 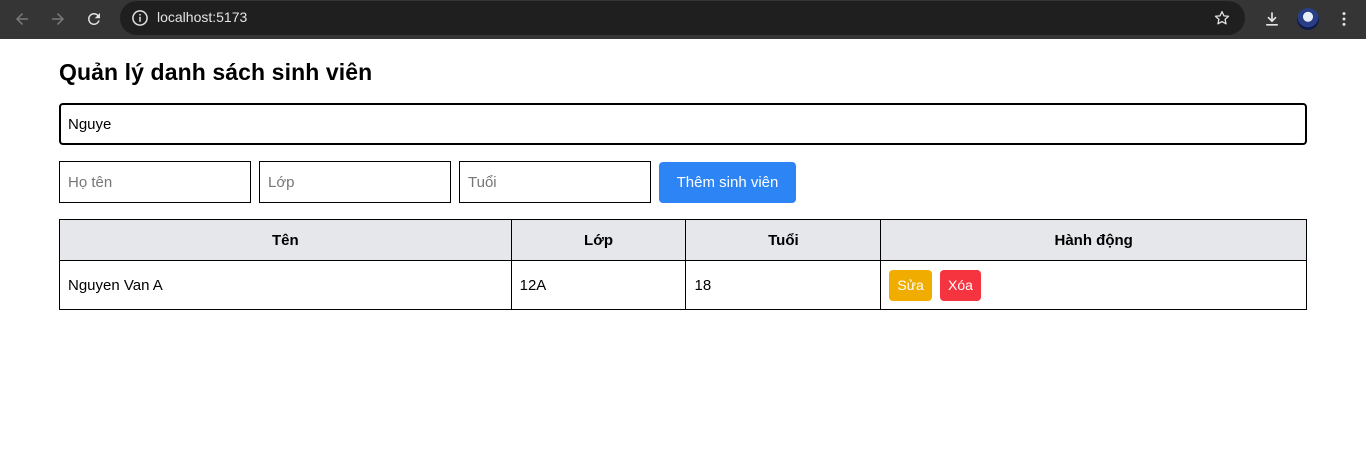 I want to click on column-header-name: Tên, so click(x=285, y=240).